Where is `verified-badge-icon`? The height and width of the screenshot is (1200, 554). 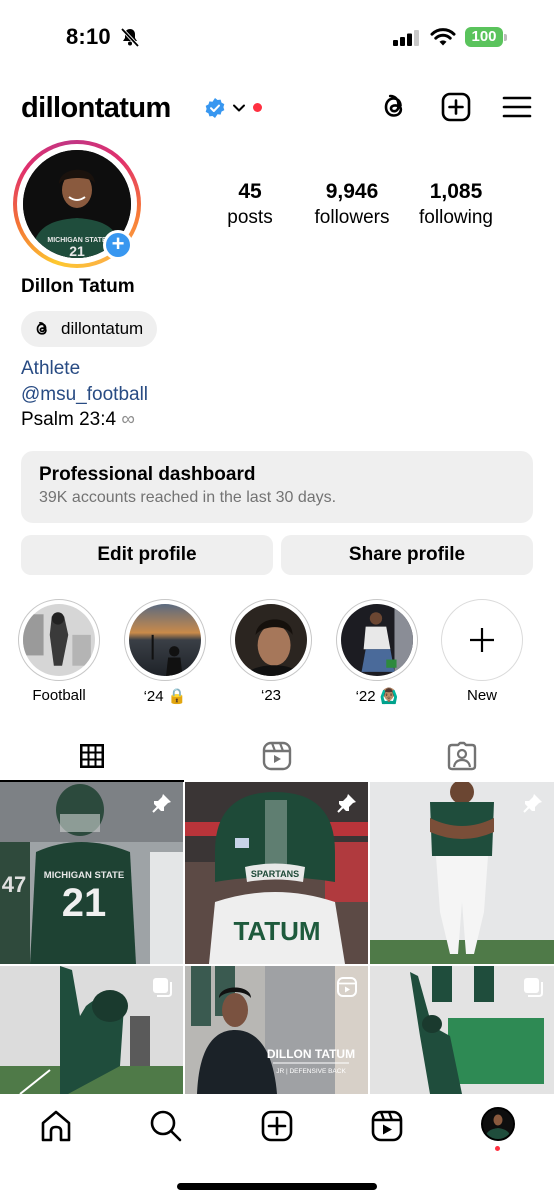
verified-badge-icon is located at coordinates (215, 108).